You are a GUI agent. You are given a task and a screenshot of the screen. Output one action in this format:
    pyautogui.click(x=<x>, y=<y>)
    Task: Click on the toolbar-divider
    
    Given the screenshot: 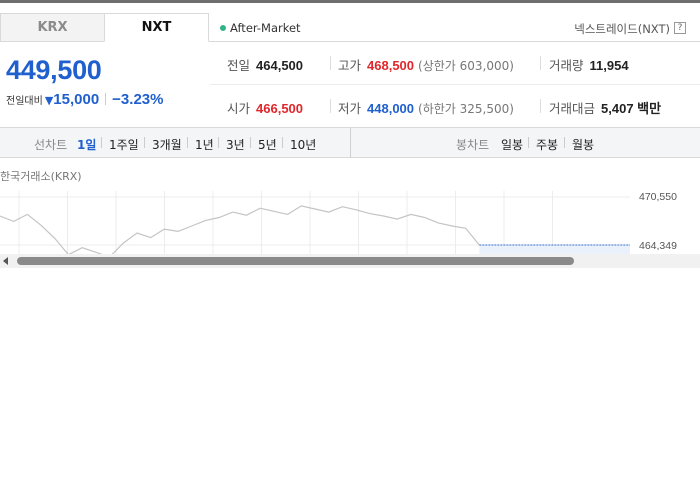 What is the action you would take?
    pyautogui.click(x=350, y=143)
    